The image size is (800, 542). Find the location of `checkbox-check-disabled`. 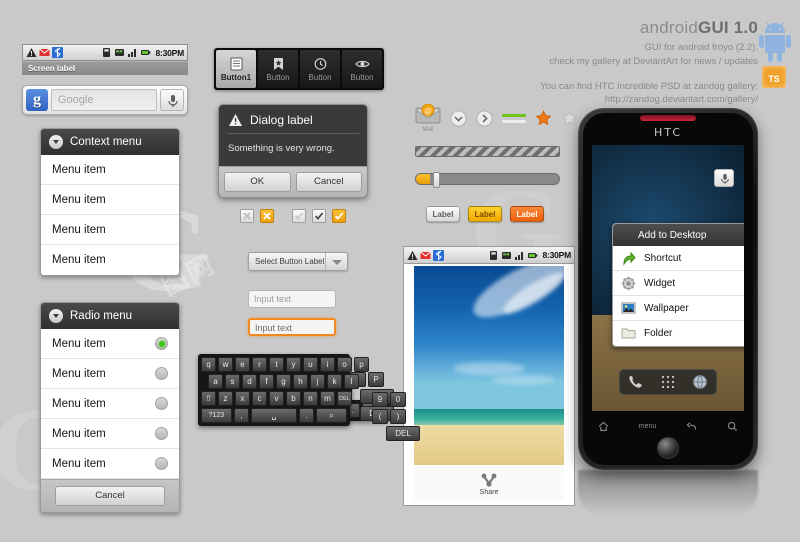

checkbox-check-disabled is located at coordinates (299, 216).